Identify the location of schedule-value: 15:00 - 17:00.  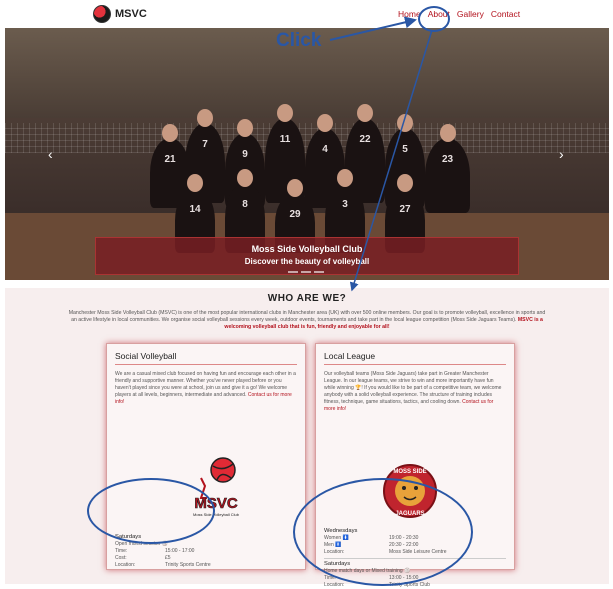
(180, 551).